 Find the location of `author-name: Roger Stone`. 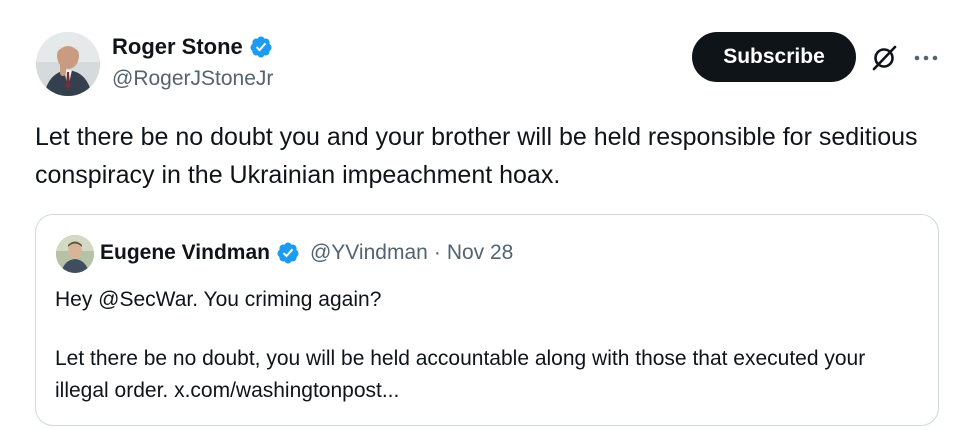

author-name: Roger Stone is located at coordinates (177, 47).